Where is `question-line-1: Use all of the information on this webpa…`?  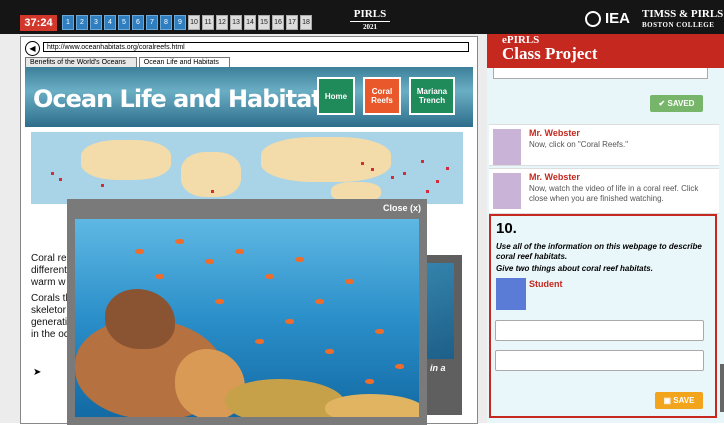
question-line-1: Use all of the information on this webpa… is located at coordinates (599, 251).